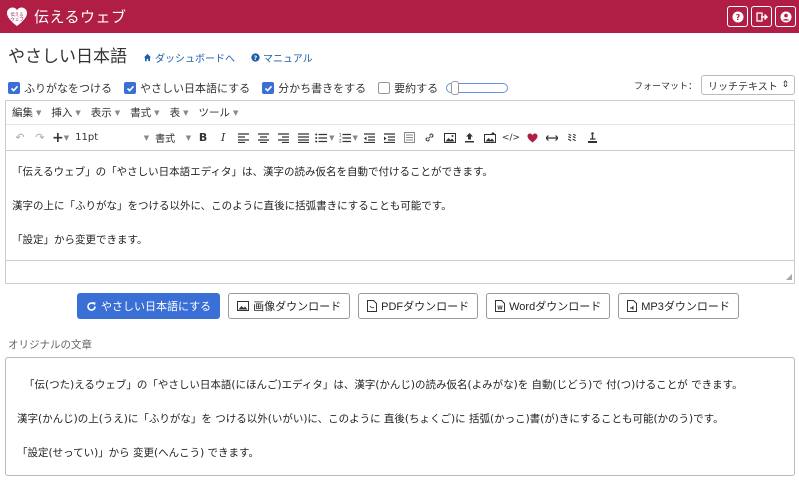 This screenshot has width=799, height=483. I want to click on pdf-file-icon, so click(372, 306).